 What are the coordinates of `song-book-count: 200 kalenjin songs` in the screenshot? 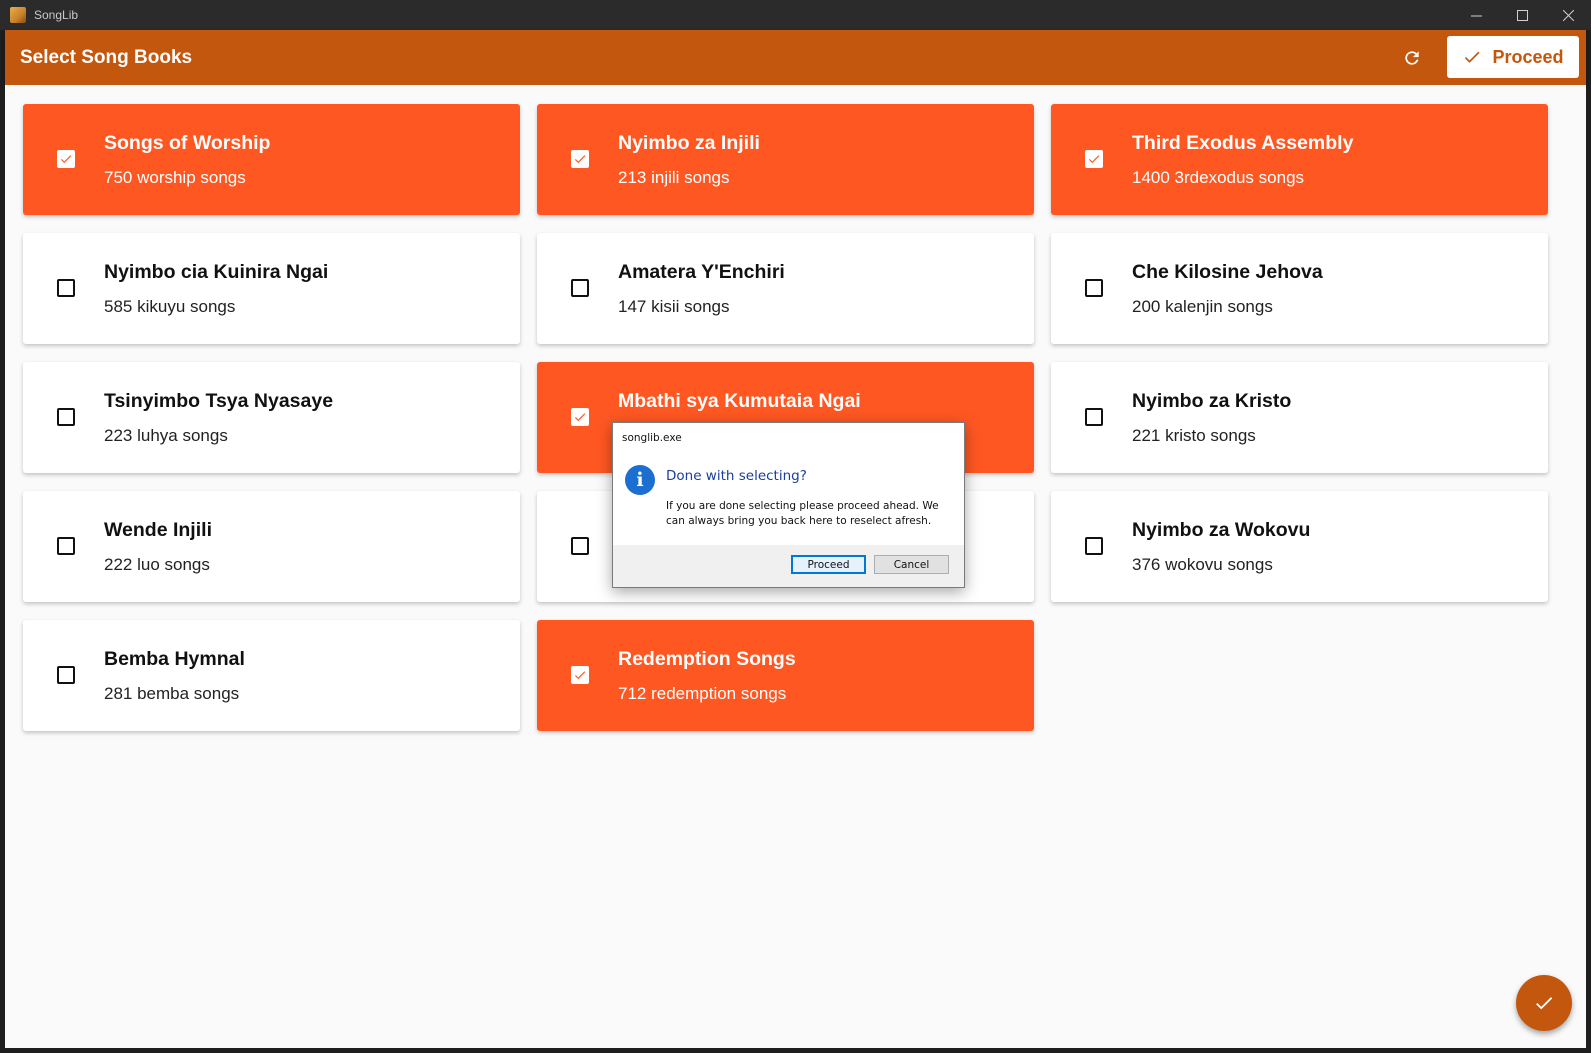 It's located at (1202, 306).